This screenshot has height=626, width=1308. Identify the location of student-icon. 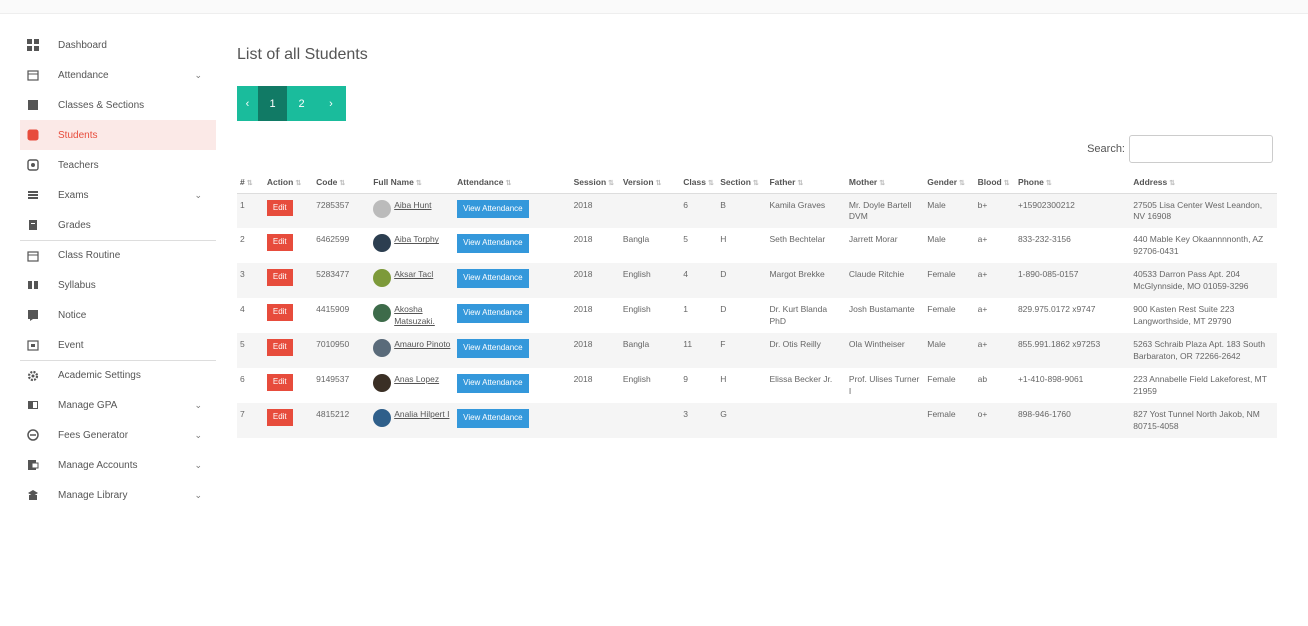
(33, 135).